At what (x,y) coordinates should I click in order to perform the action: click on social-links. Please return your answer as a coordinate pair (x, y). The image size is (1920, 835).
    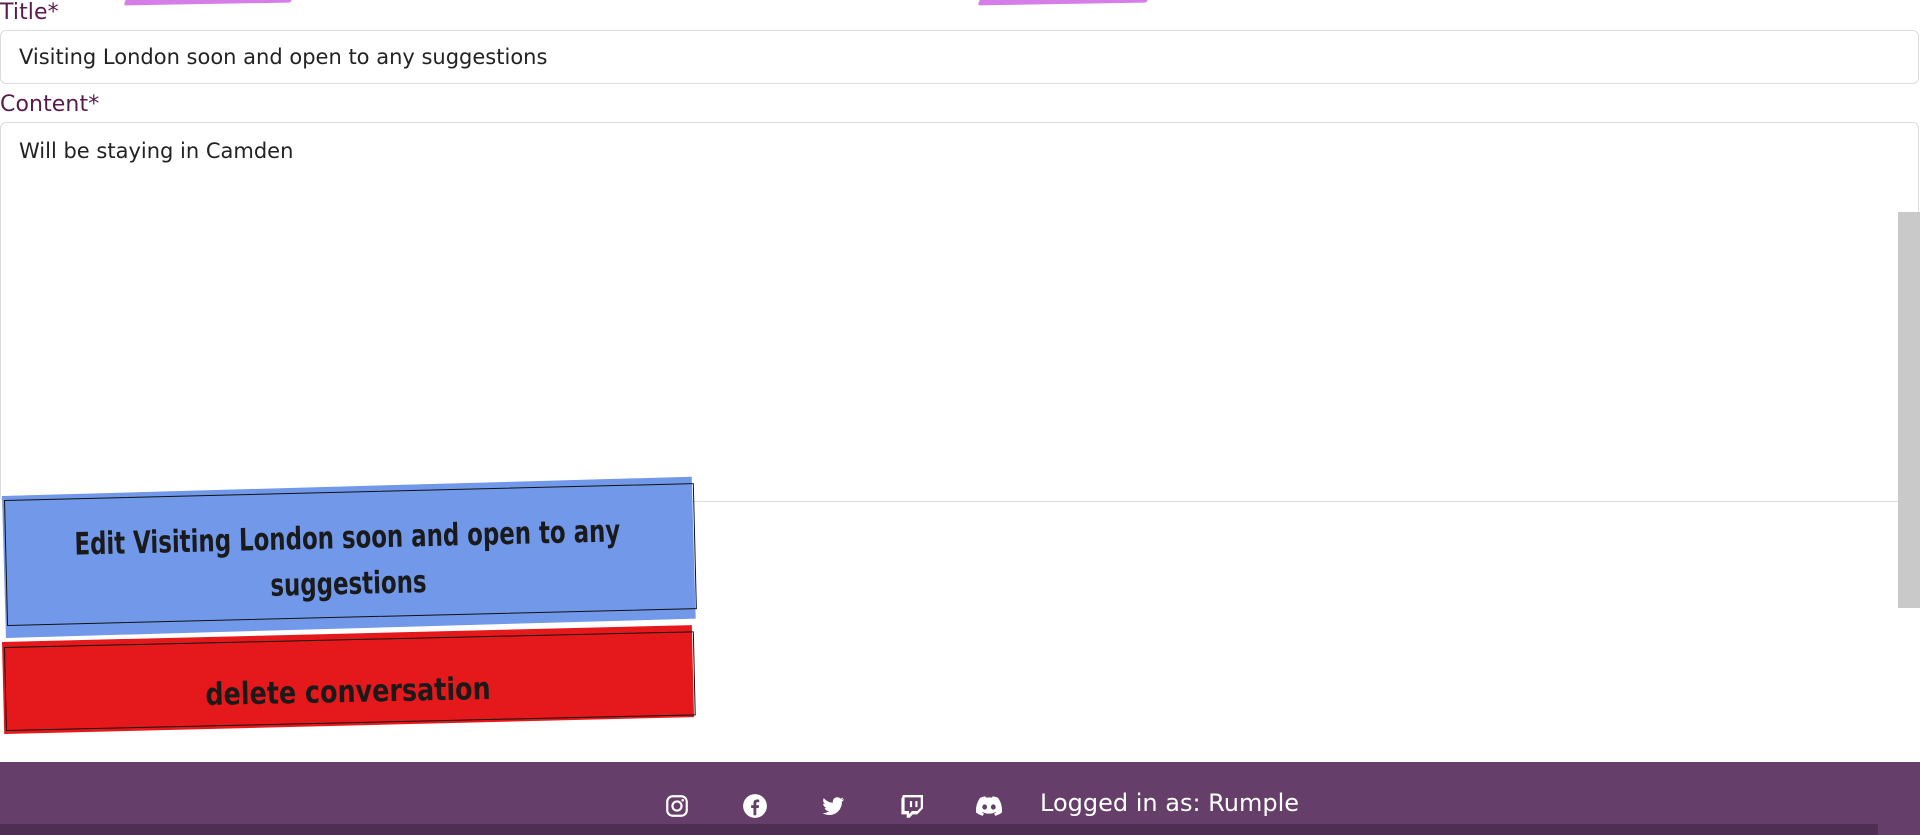
    Looking at the image, I should click on (859, 806).